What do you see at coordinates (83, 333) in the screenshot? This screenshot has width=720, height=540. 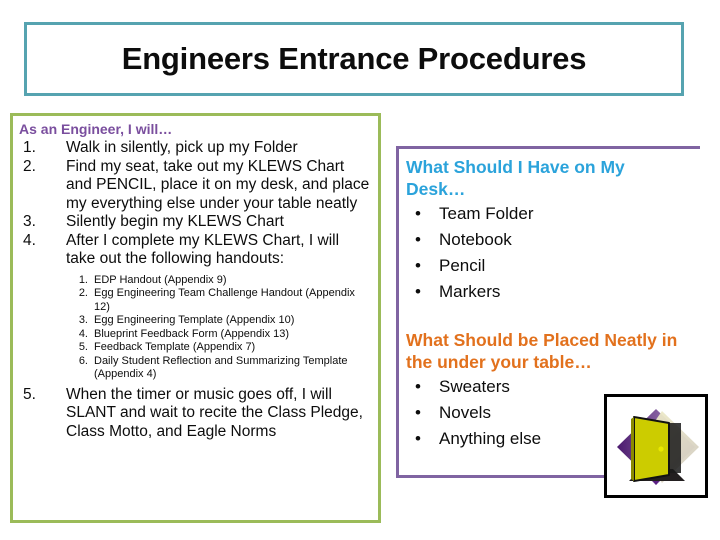 I see `handout-number: 4.` at bounding box center [83, 333].